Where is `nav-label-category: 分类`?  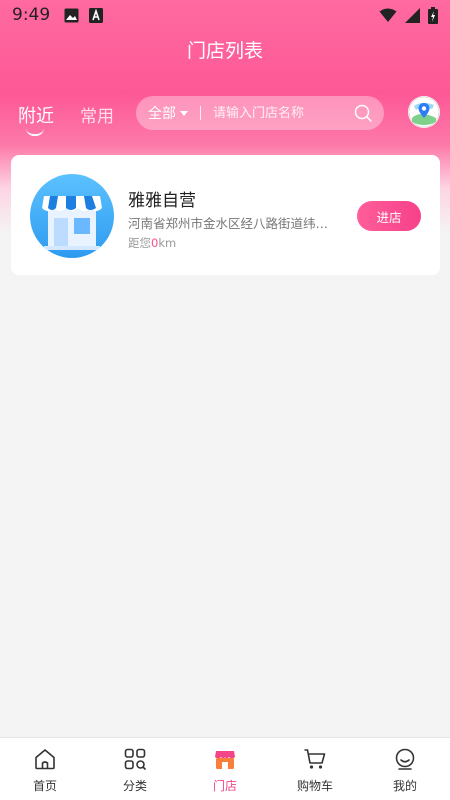 nav-label-category: 分类 is located at coordinates (134, 786).